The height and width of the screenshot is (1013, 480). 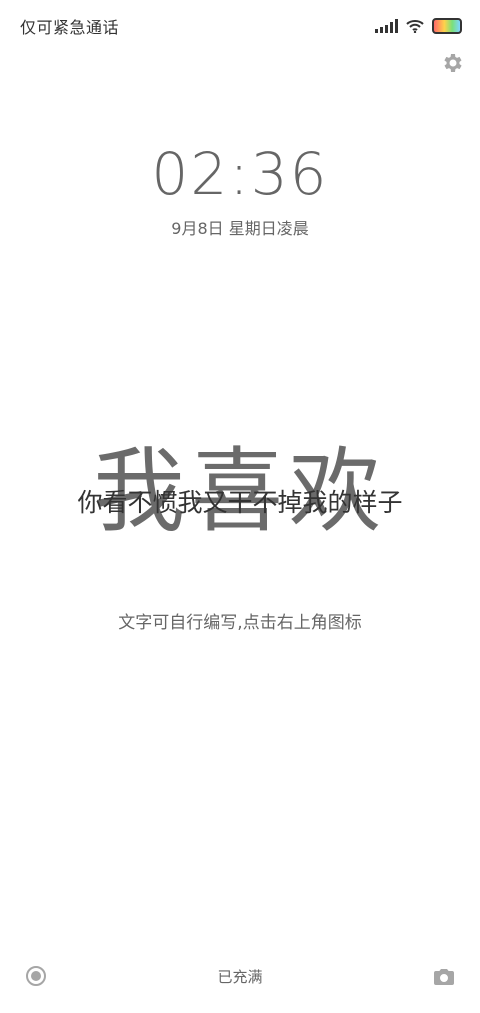 What do you see at coordinates (240, 228) in the screenshot?
I see `lock-date: 9月8日 星期日凌晨` at bounding box center [240, 228].